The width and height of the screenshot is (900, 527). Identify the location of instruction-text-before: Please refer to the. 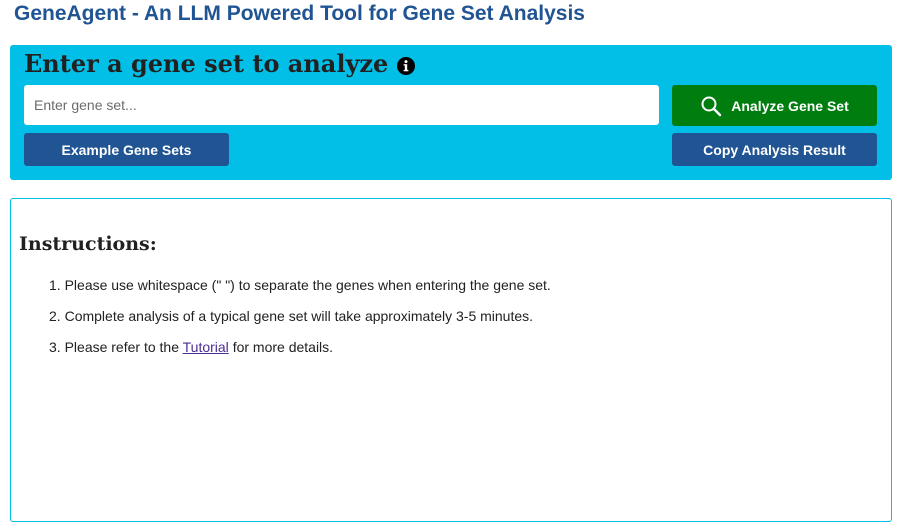
(121, 347).